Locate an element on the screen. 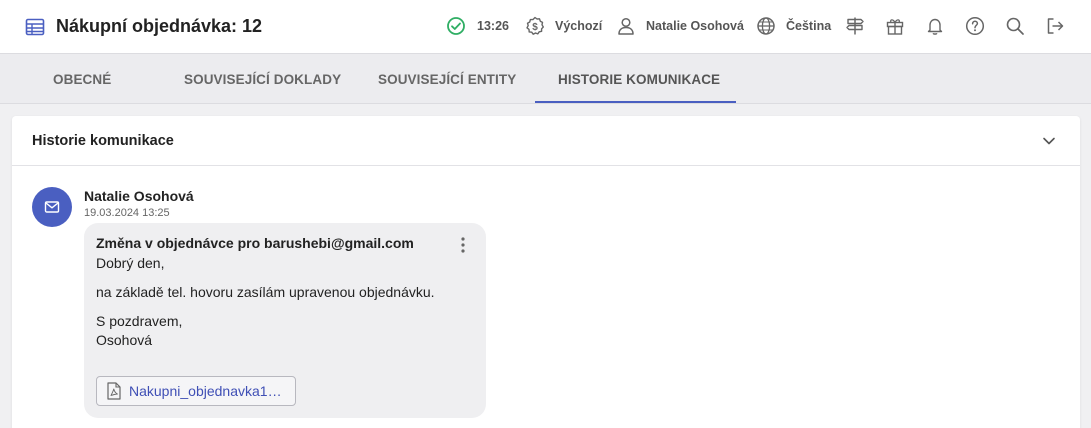 This screenshot has height=428, width=1091. active-tab-indicator is located at coordinates (635, 102).